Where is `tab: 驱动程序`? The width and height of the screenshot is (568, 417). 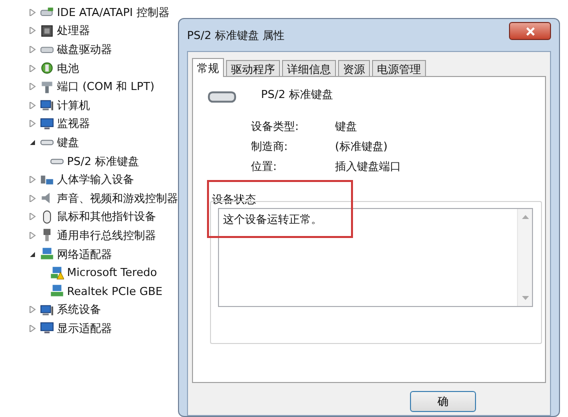 tab: 驱动程序 is located at coordinates (253, 68).